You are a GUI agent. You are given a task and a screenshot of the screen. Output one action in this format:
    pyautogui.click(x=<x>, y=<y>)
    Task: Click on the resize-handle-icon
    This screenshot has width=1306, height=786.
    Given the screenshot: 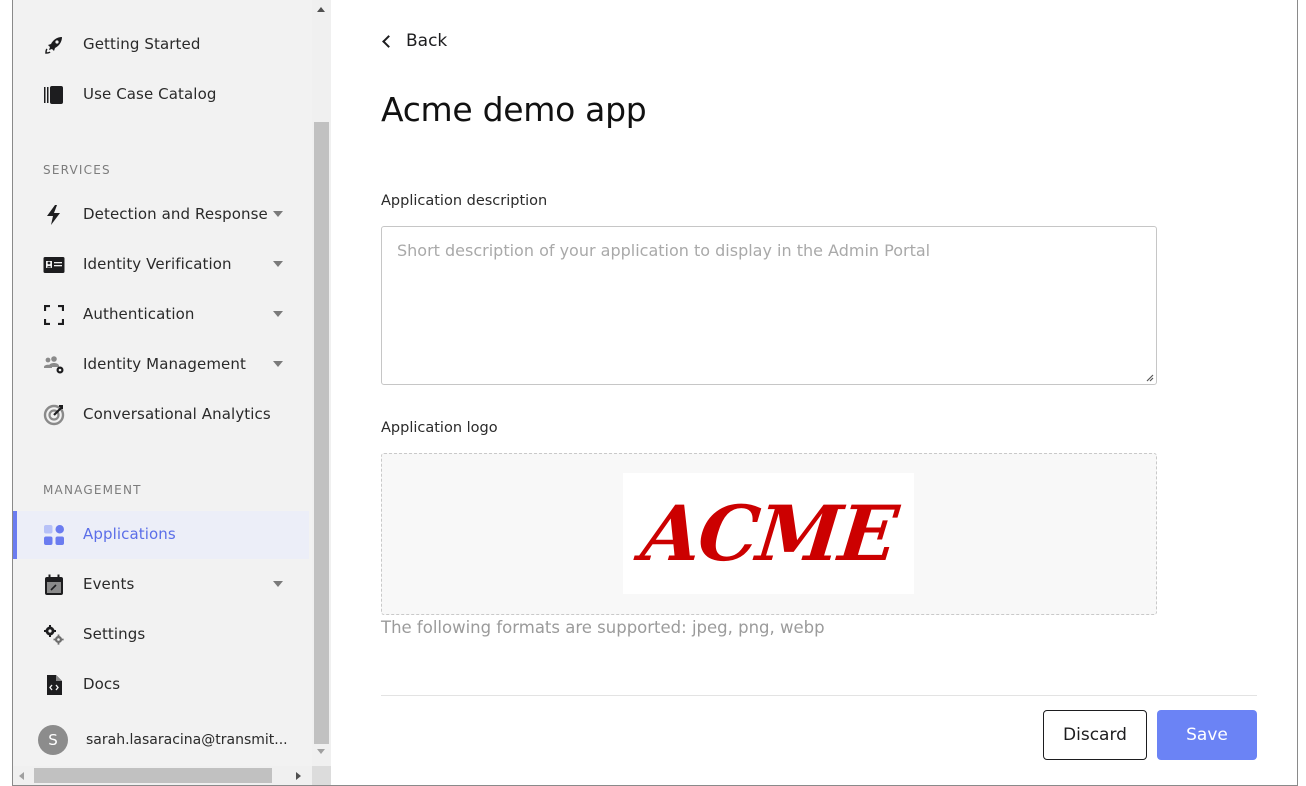 What is the action you would take?
    pyautogui.click(x=1149, y=377)
    